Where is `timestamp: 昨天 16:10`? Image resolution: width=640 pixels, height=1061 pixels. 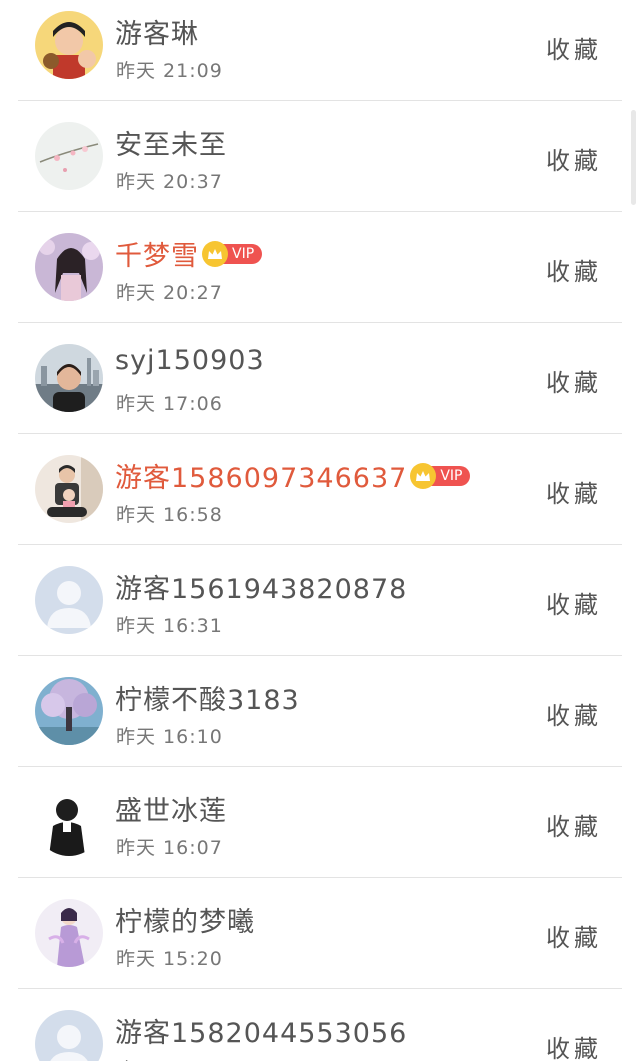
timestamp: 昨天 16:10 is located at coordinates (169, 737).